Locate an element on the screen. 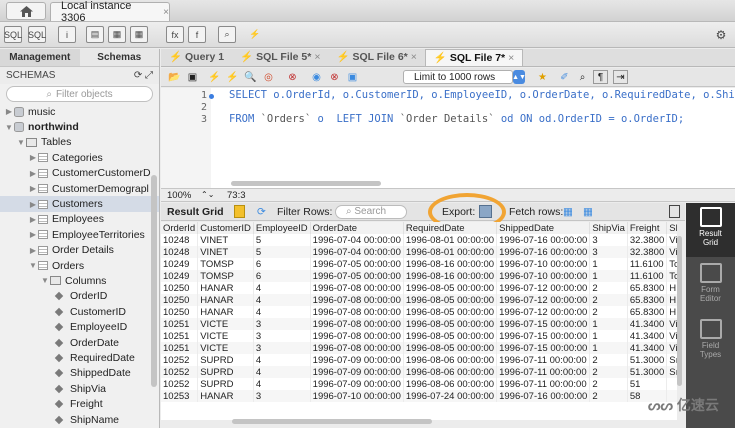  filter-objects-input: ⌕ Filter objects is located at coordinates (79, 94).